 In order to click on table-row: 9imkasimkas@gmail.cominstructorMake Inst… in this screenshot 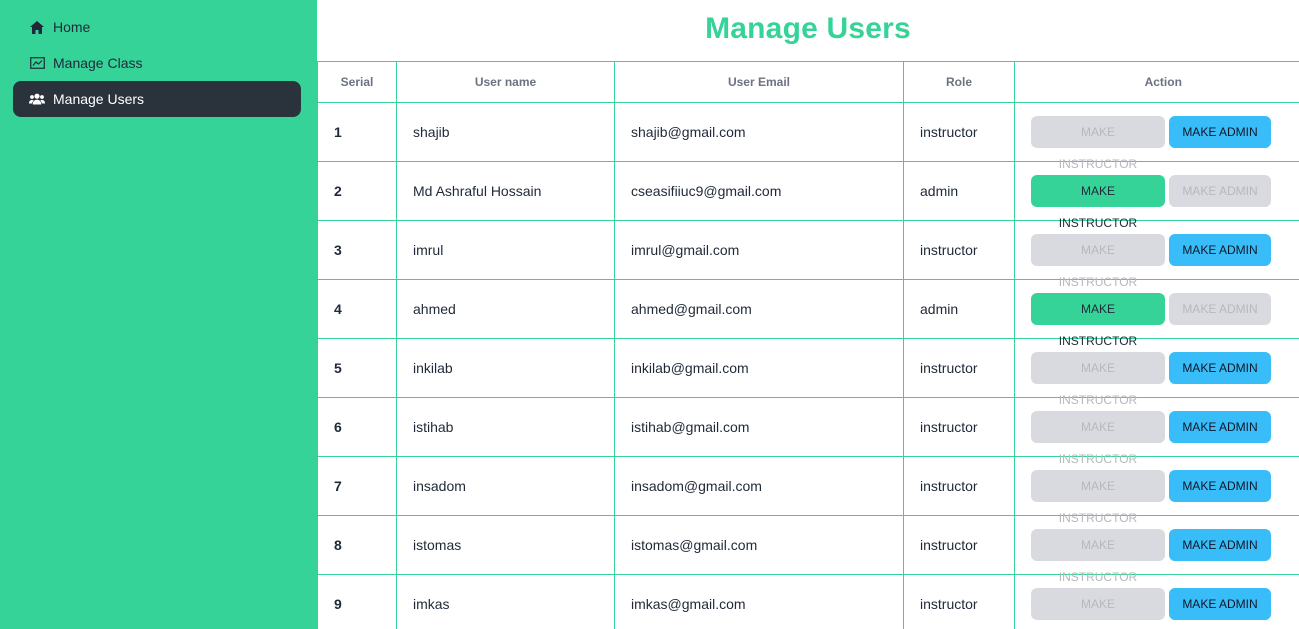, I will do `click(808, 601)`.